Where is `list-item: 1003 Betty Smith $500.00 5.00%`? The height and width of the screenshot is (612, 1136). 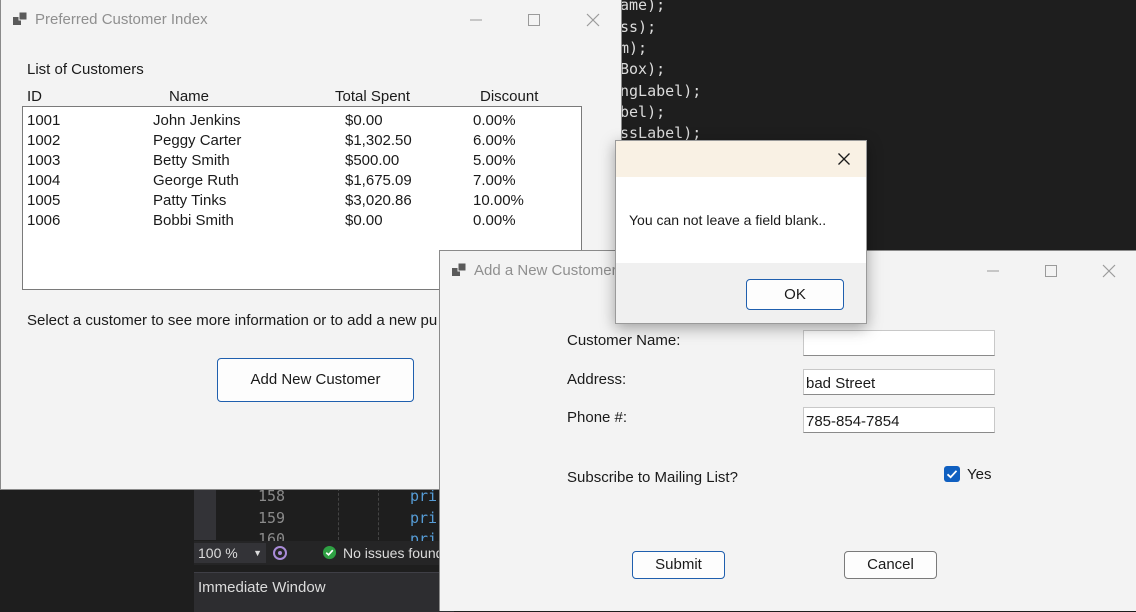 list-item: 1003 Betty Smith $500.00 5.00% is located at coordinates (302, 161).